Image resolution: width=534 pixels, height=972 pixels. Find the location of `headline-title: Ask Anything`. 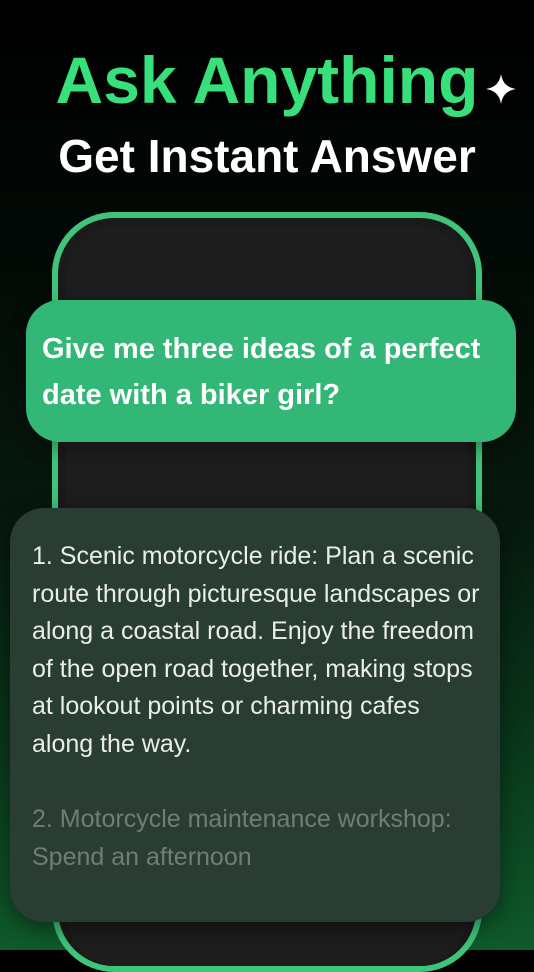

headline-title: Ask Anything is located at coordinates (267, 80).